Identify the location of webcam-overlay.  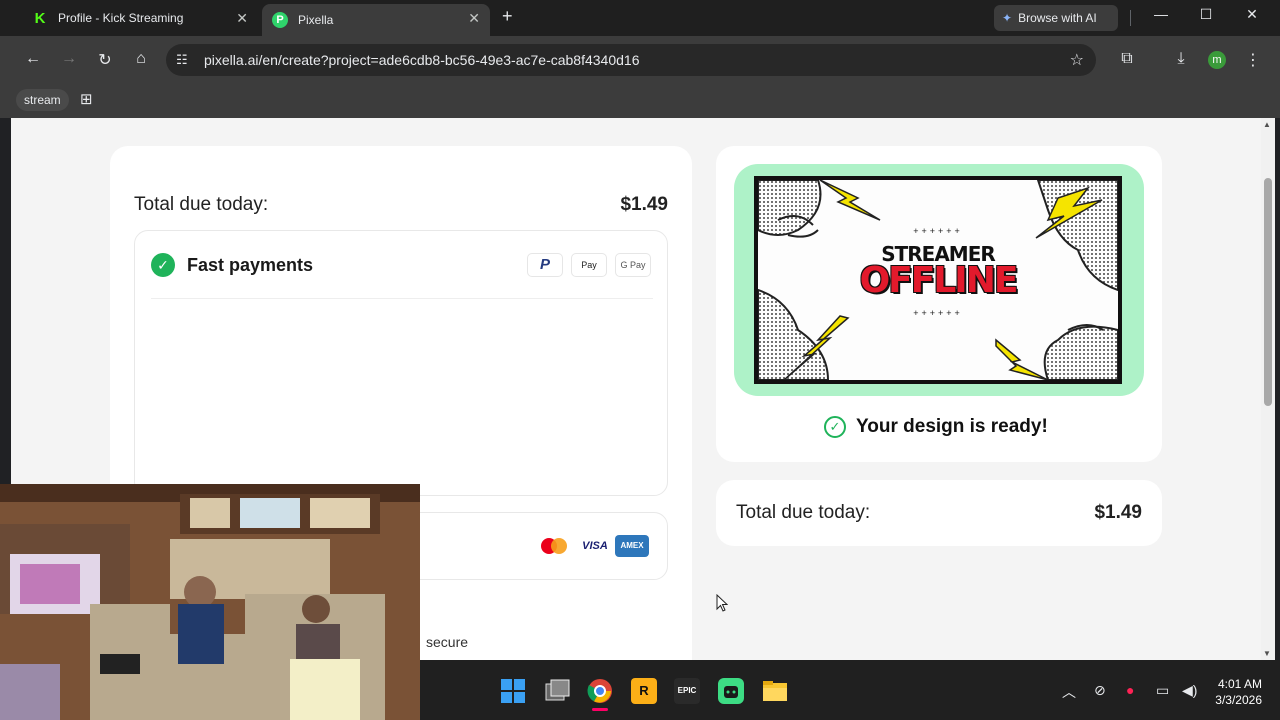
(210, 602).